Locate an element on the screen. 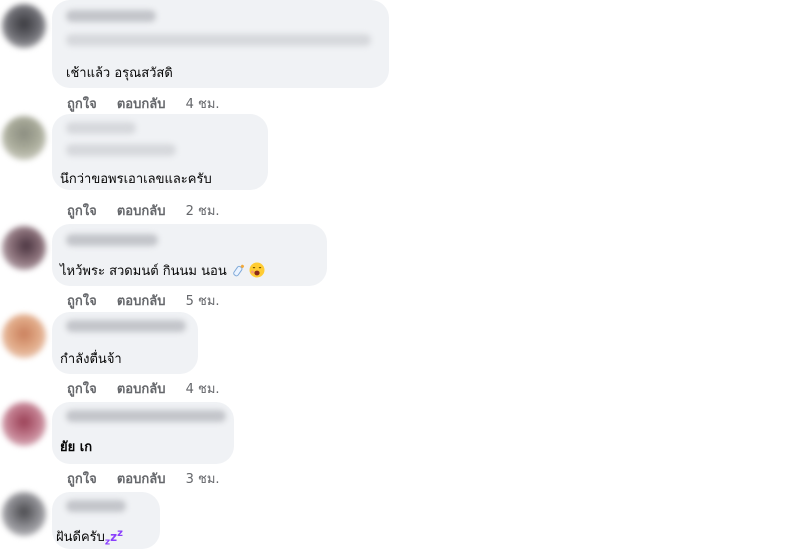 The image size is (800, 549). comment-time: 3 ชม. is located at coordinates (203, 479).